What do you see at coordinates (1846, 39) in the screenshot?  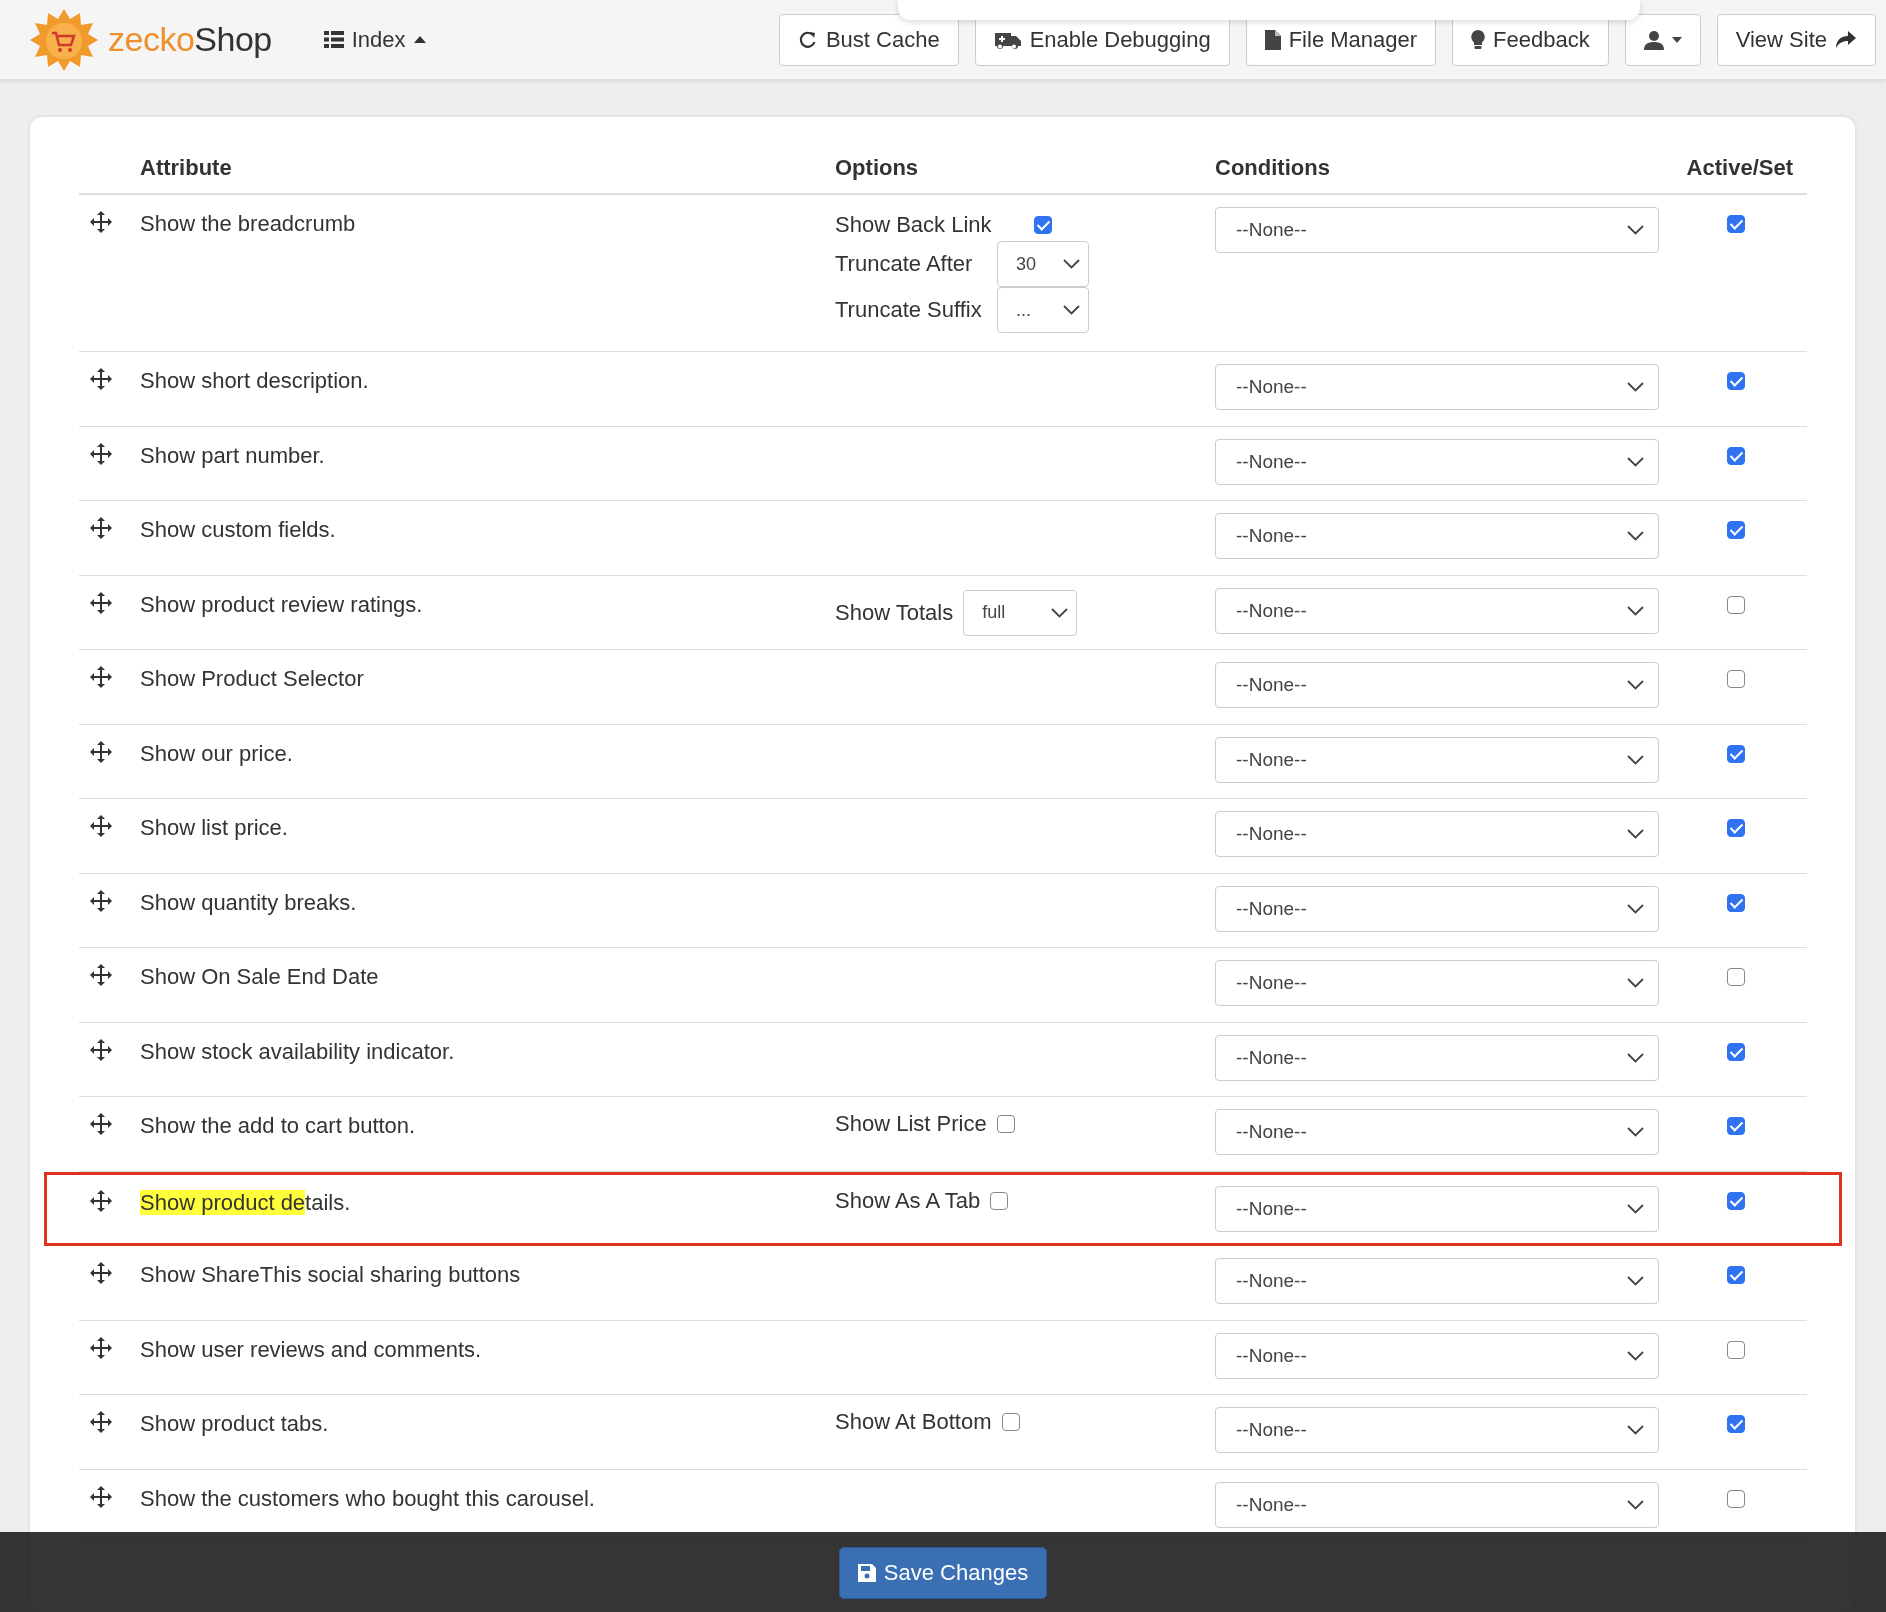 I see `share-arrow-icon` at bounding box center [1846, 39].